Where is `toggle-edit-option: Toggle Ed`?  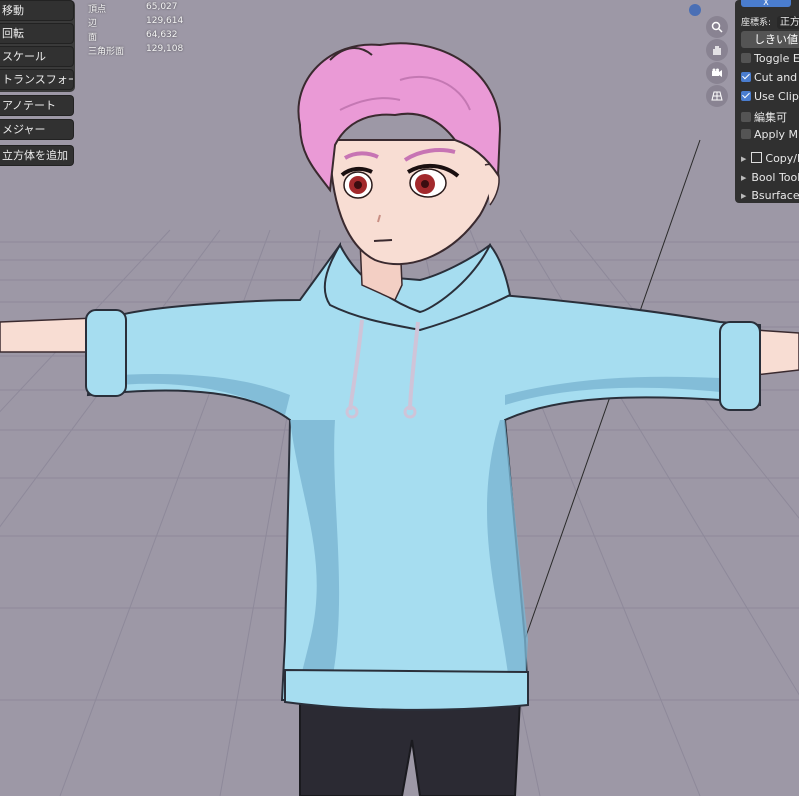
toggle-edit-option: Toggle Ed is located at coordinates (770, 58).